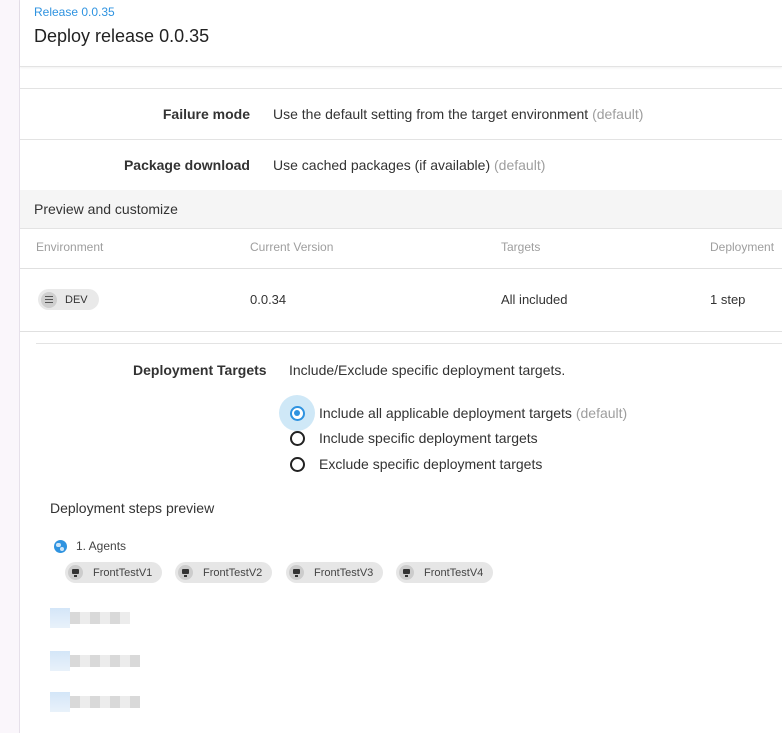  What do you see at coordinates (728, 299) in the screenshot?
I see `deployment-cell: 1 step` at bounding box center [728, 299].